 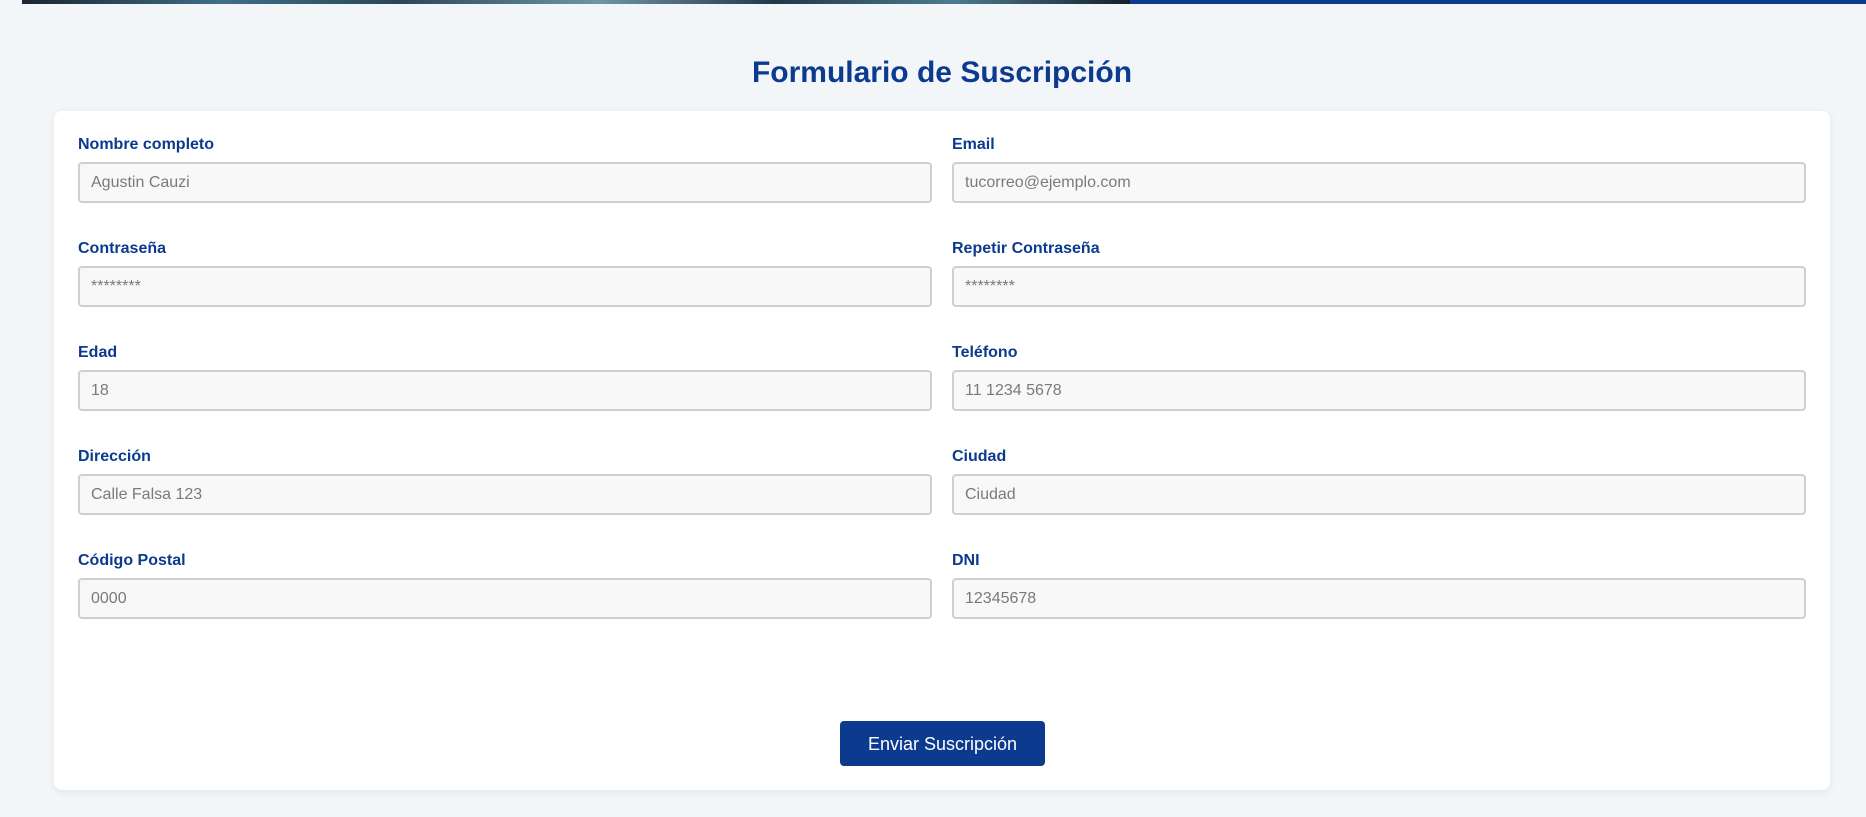 I want to click on email-input, so click(x=1379, y=182).